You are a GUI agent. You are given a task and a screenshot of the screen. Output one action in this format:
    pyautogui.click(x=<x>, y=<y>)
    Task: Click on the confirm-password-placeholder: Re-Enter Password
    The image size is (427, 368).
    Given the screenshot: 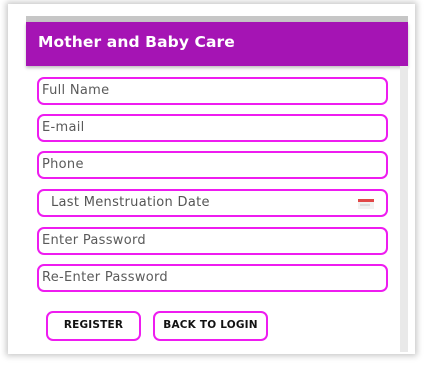 What is the action you would take?
    pyautogui.click(x=105, y=277)
    